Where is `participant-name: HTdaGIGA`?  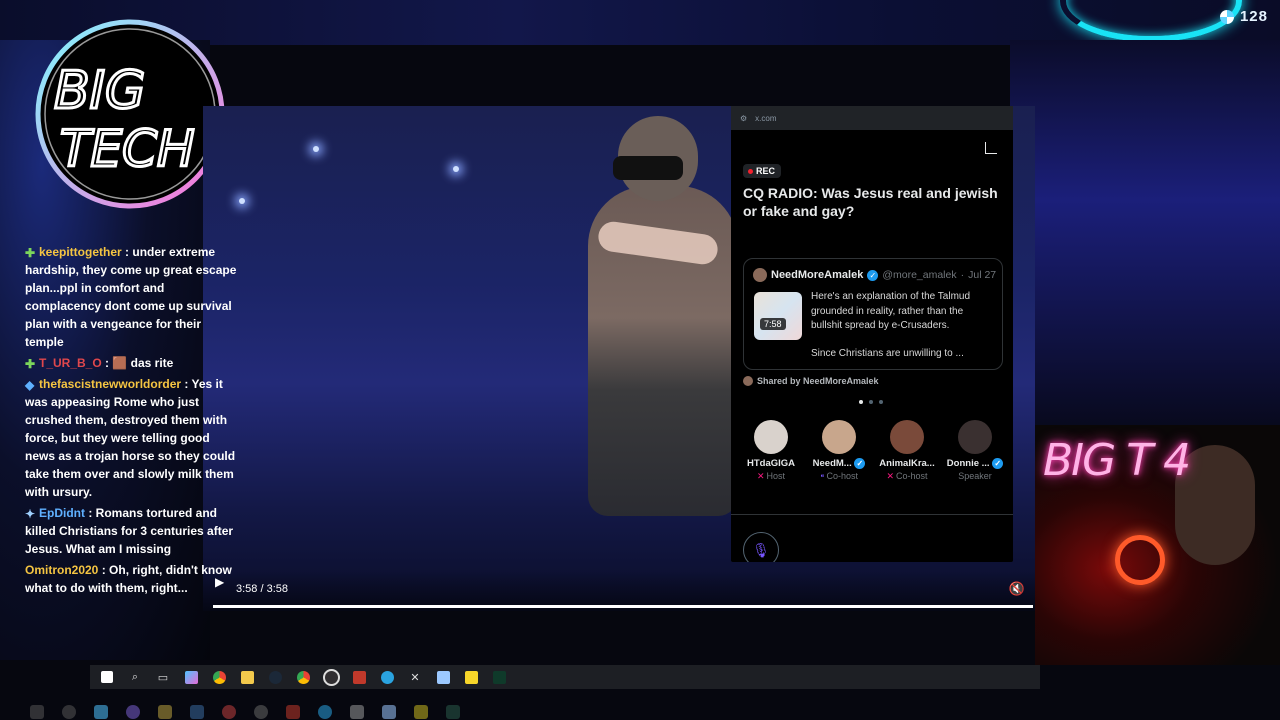 participant-name: HTdaGIGA is located at coordinates (771, 463).